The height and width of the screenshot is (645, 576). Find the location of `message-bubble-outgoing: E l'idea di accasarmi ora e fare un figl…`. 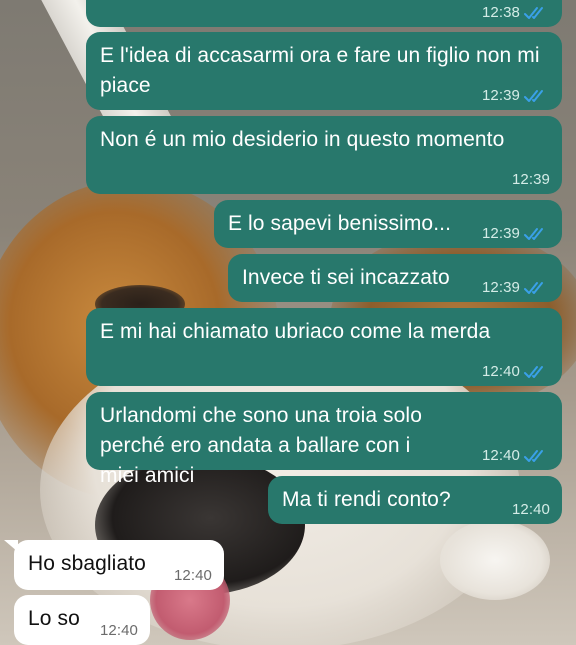

message-bubble-outgoing: E l'idea di accasarmi ora e fare un figl… is located at coordinates (324, 71).